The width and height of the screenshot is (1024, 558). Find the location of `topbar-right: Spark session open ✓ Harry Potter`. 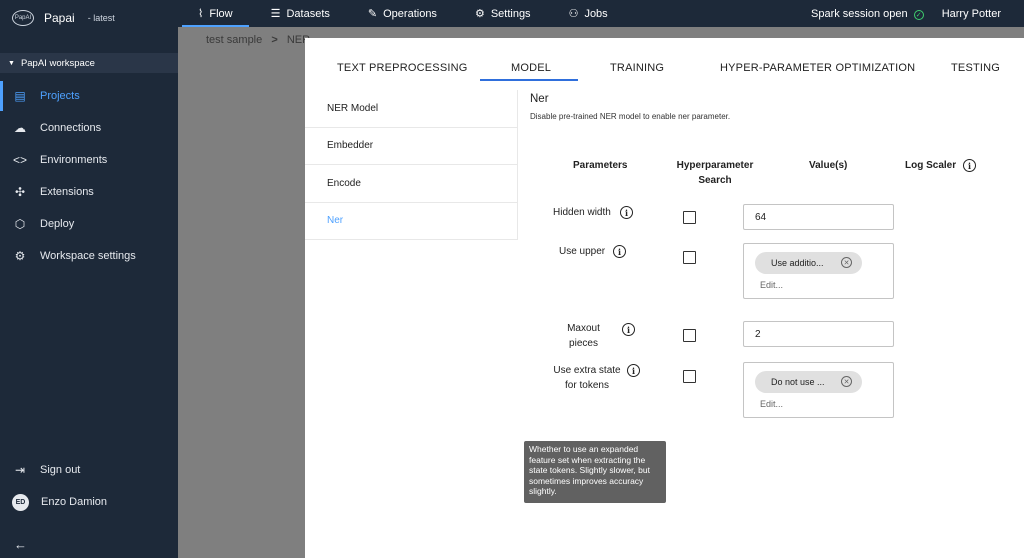

topbar-right: Spark session open ✓ Harry Potter is located at coordinates (917, 14).